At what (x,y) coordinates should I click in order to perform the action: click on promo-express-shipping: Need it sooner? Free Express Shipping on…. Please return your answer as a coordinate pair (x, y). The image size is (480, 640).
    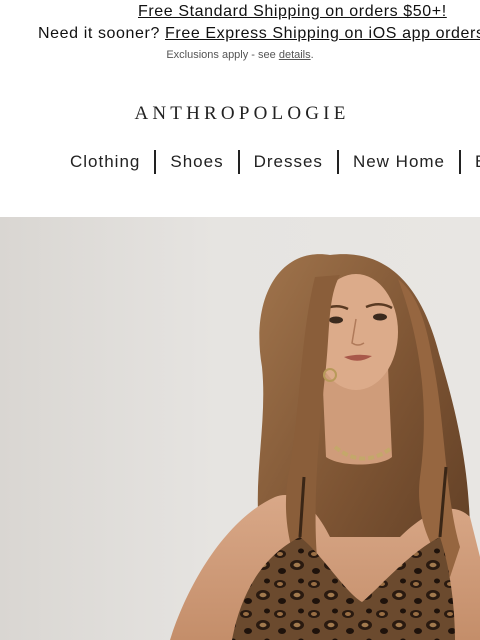
    Looking at the image, I should click on (259, 34).